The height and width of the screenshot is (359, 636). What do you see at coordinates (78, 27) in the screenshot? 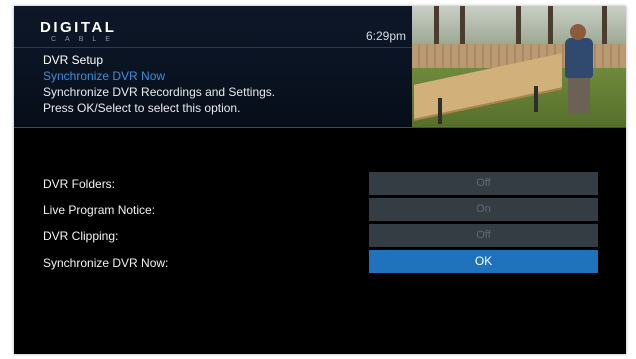
I see `brand-logo-title: DIGITAL` at bounding box center [78, 27].